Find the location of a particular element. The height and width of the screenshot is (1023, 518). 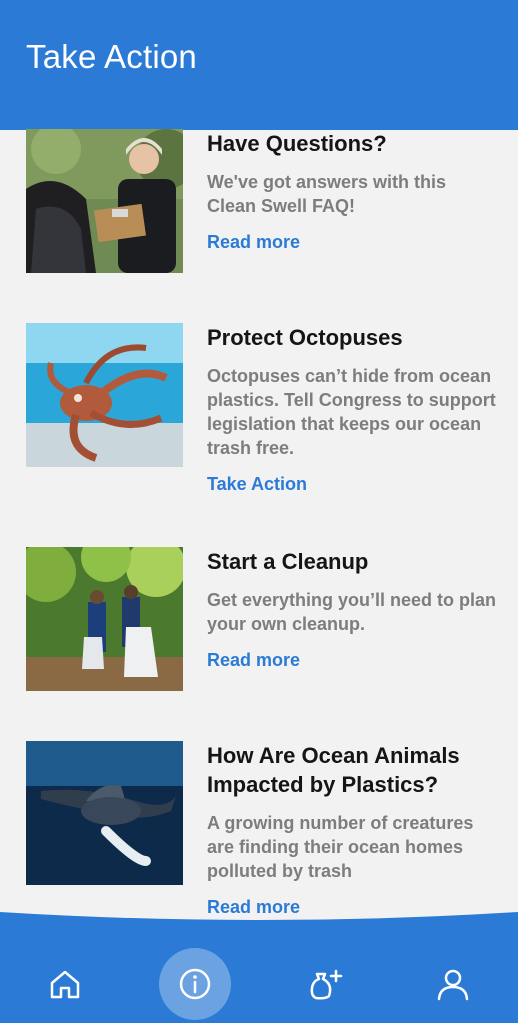

bag-plus-icon is located at coordinates (326, 984).